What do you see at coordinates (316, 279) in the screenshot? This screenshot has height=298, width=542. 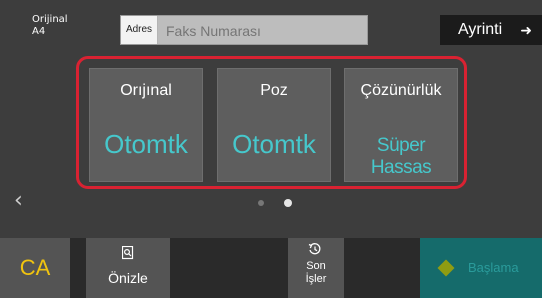 I see `recent-jobs-label-line2: İşler` at bounding box center [316, 279].